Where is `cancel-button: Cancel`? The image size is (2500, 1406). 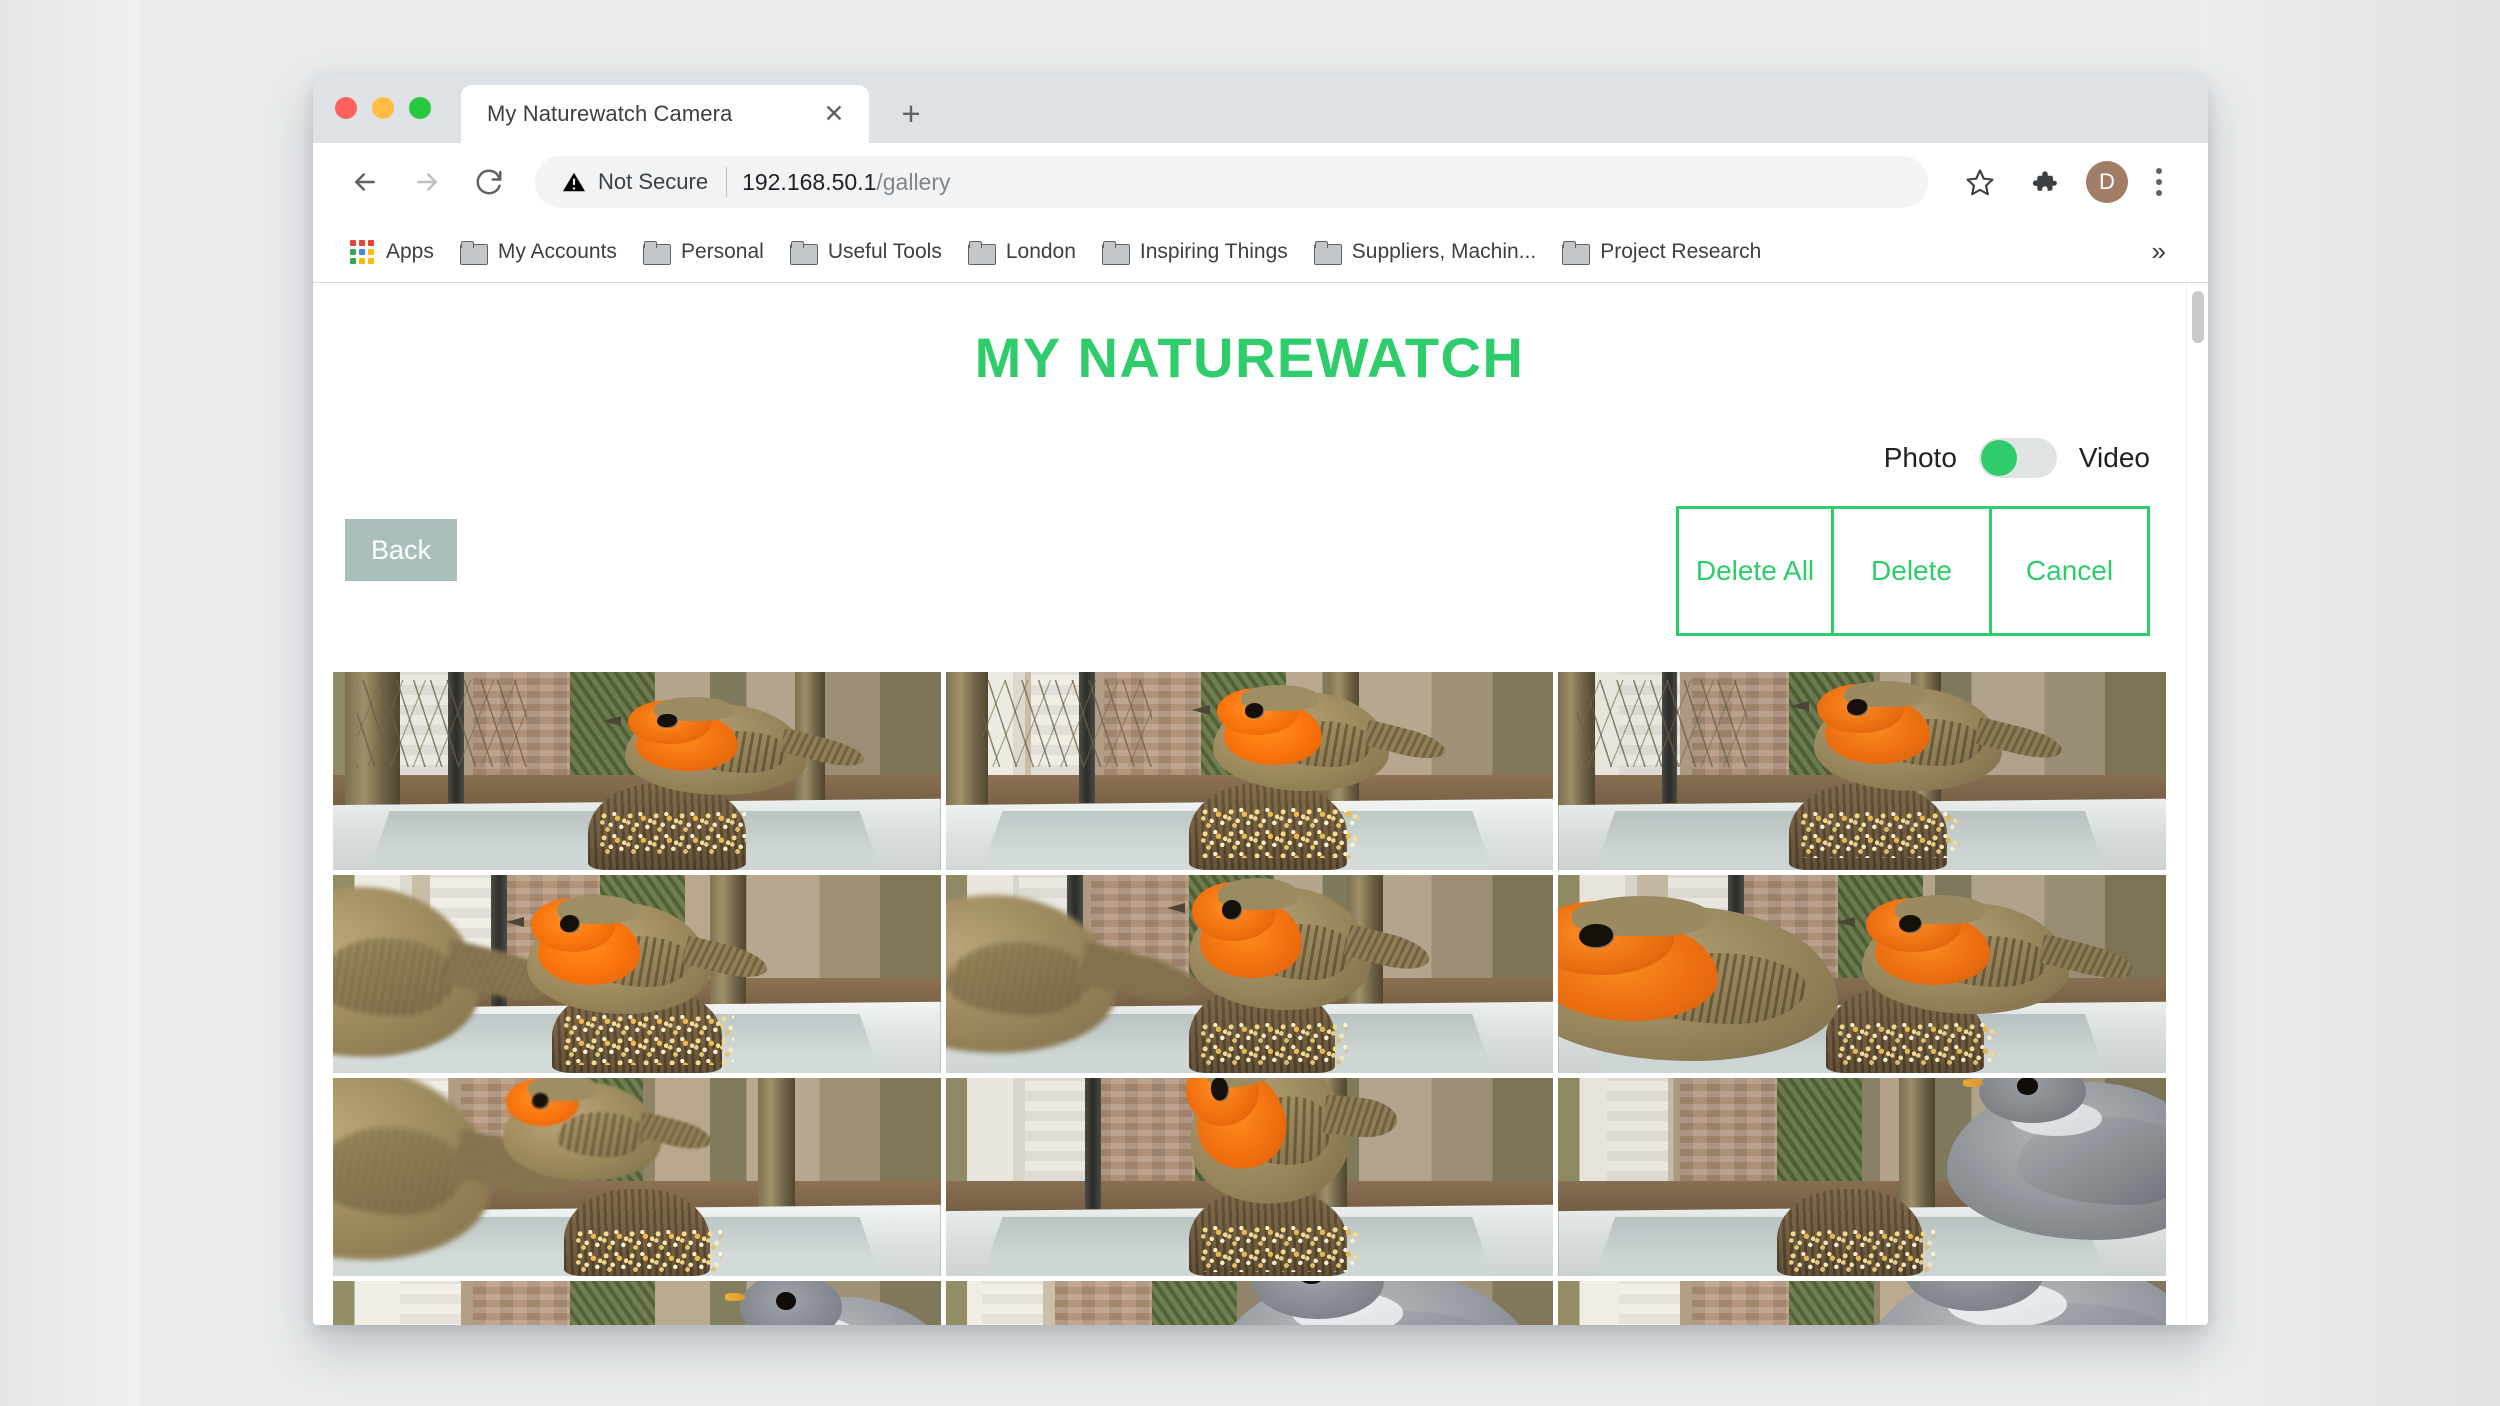 cancel-button: Cancel is located at coordinates (2071, 571).